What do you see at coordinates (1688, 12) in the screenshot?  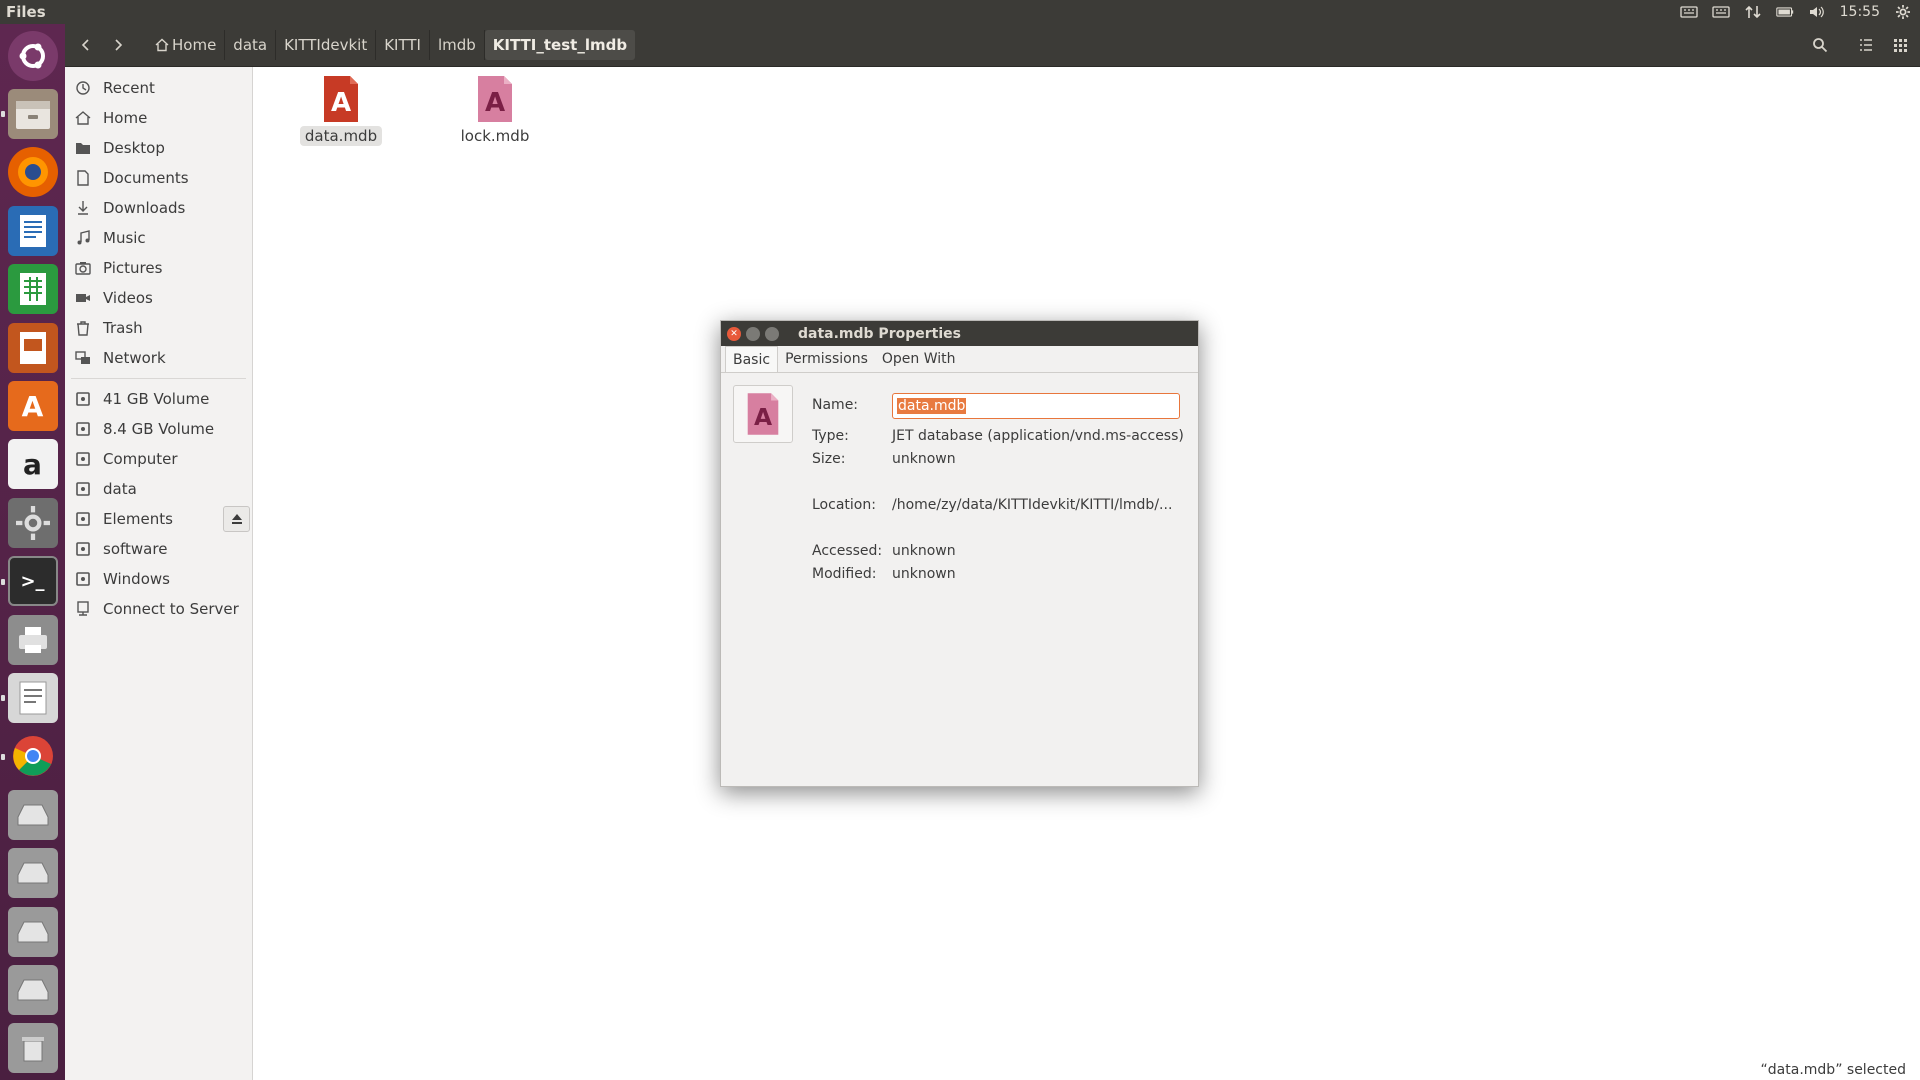 I see `keyboard-icon` at bounding box center [1688, 12].